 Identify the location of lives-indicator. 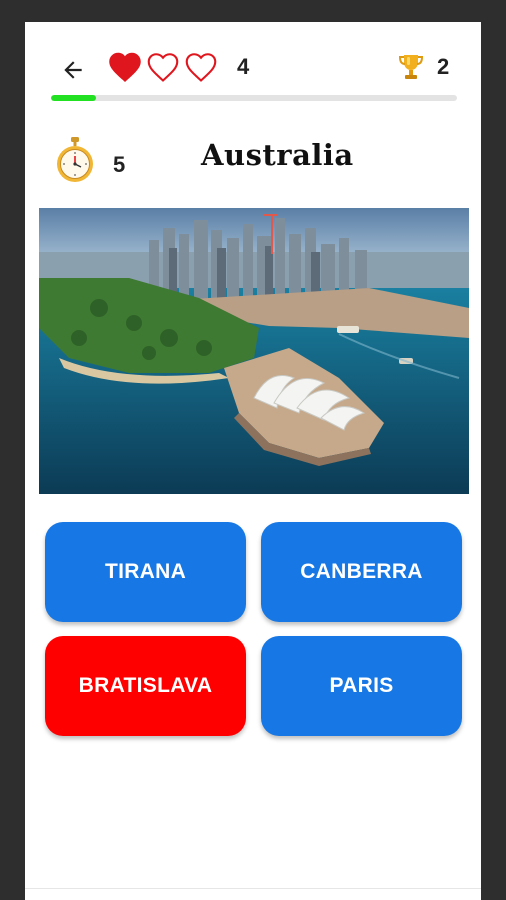
(163, 67).